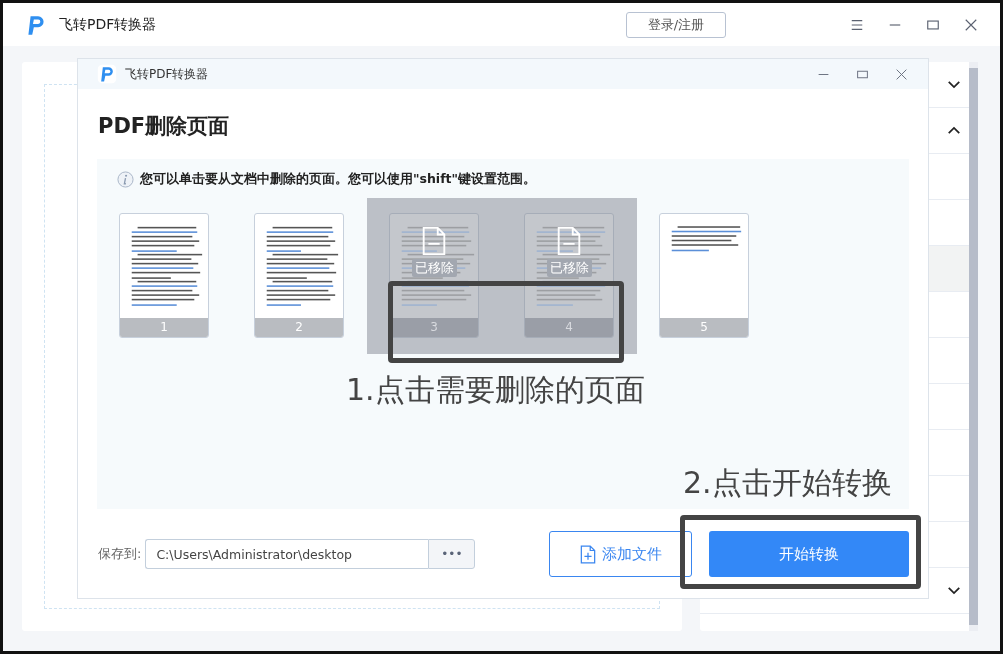 The height and width of the screenshot is (654, 1003). I want to click on chevron-up-icon, so click(954, 130).